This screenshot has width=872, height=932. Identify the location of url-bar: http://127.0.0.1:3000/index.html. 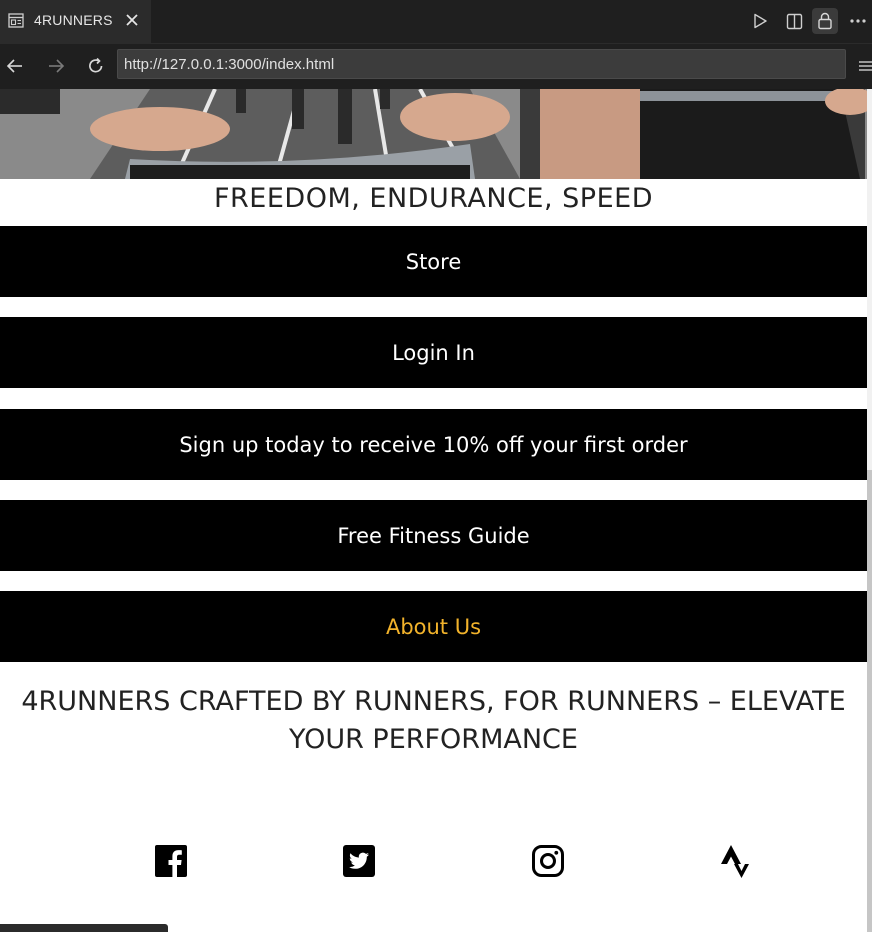
(481, 64).